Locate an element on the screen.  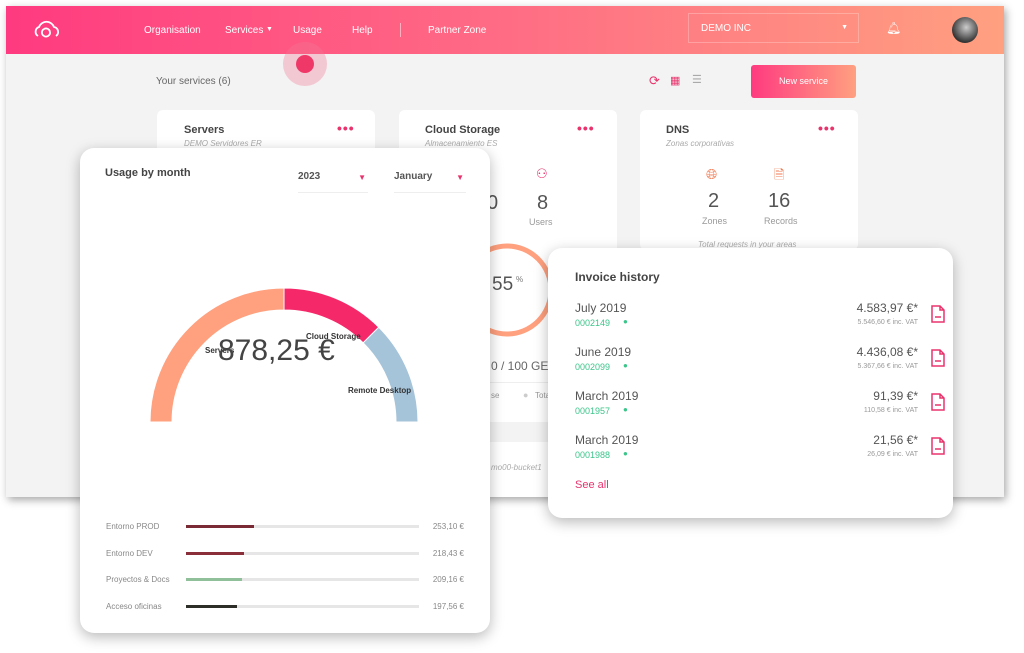
gauge-segment-remote-desktop is located at coordinates (390, 374).